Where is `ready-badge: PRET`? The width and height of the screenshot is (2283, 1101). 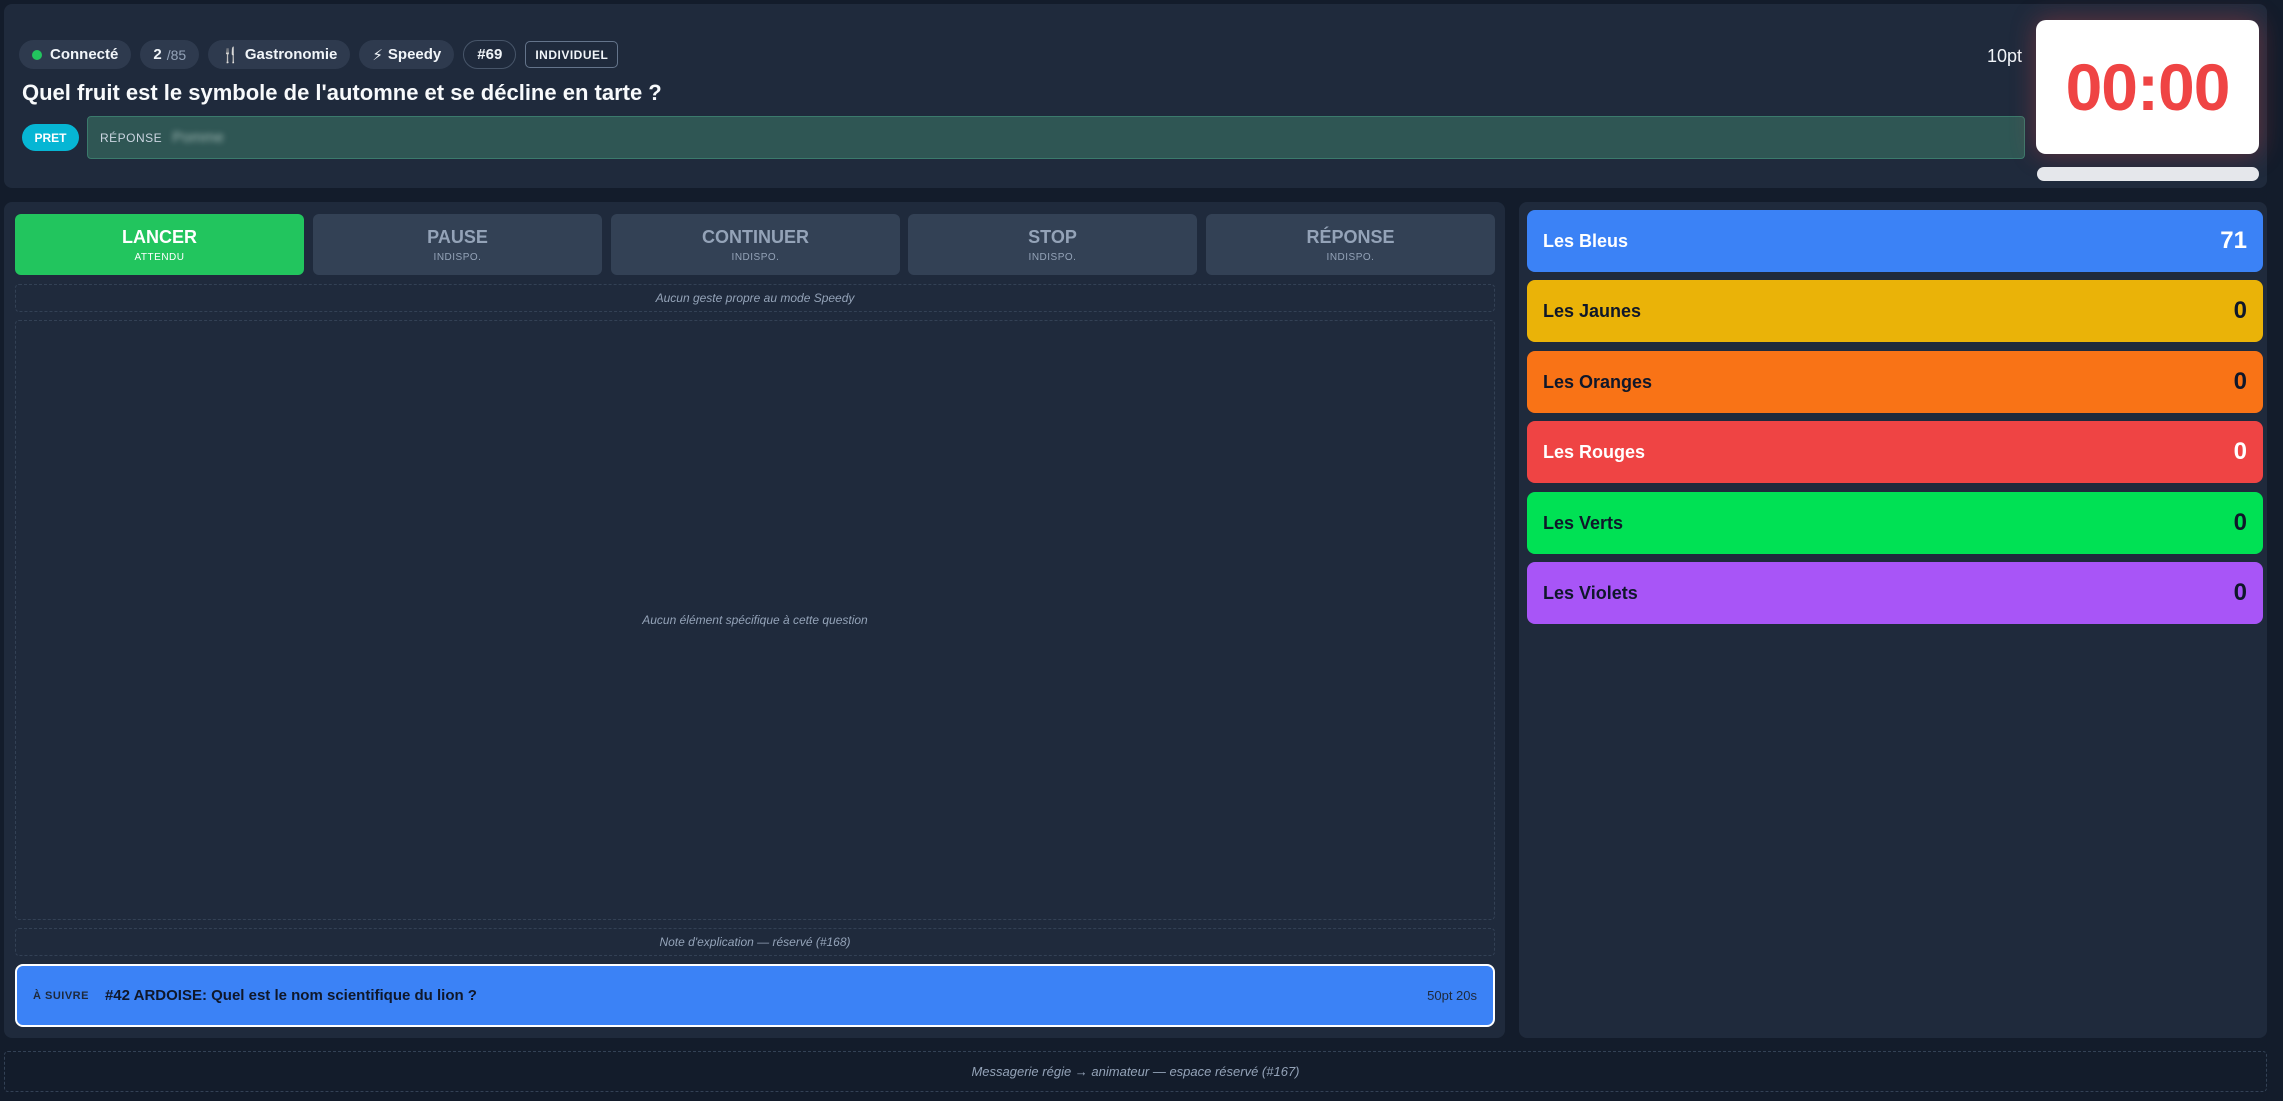
ready-badge: PRET is located at coordinates (50, 137).